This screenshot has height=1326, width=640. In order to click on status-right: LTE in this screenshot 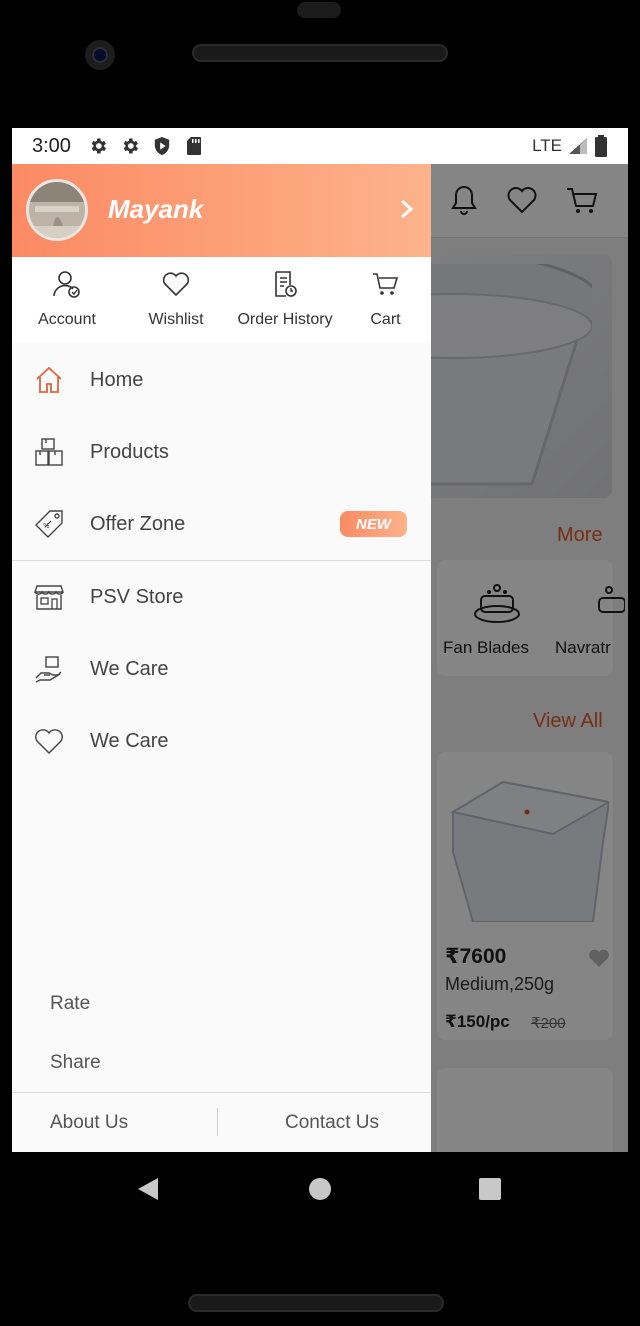, I will do `click(570, 146)`.